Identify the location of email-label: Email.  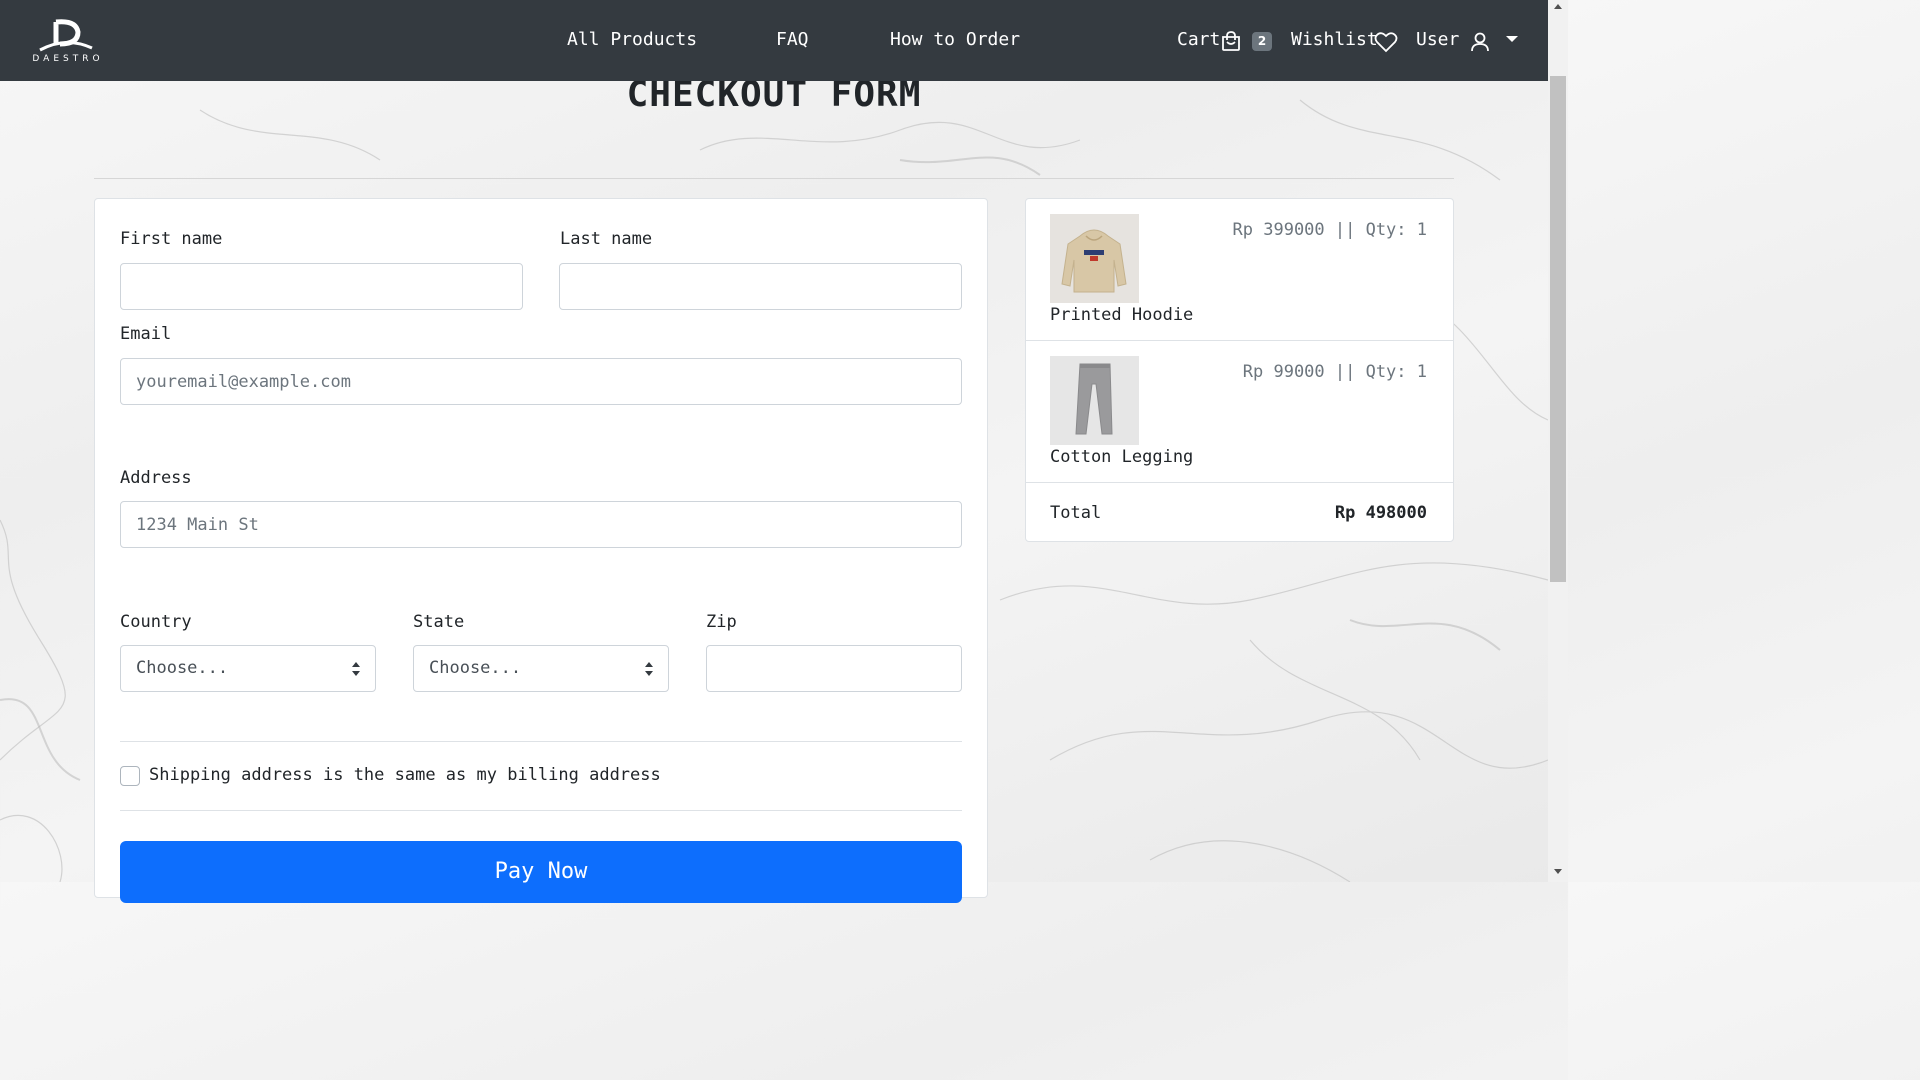
(146, 334).